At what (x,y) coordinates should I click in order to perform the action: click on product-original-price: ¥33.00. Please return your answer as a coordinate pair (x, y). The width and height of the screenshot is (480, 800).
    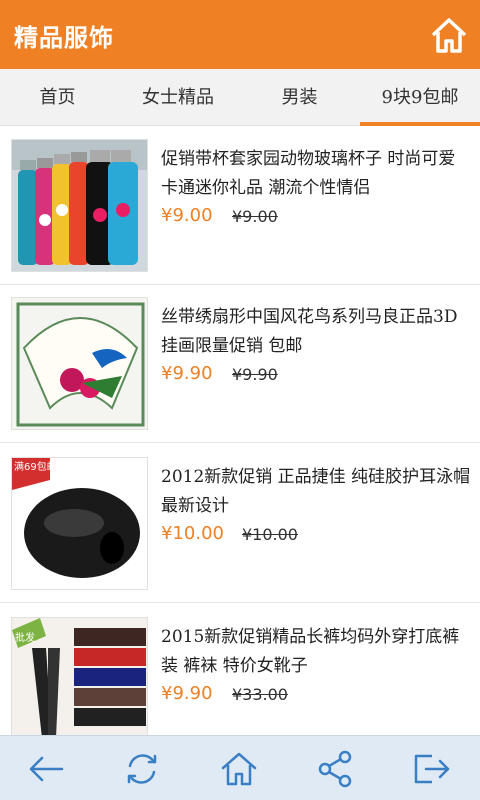
    Looking at the image, I should click on (260, 694).